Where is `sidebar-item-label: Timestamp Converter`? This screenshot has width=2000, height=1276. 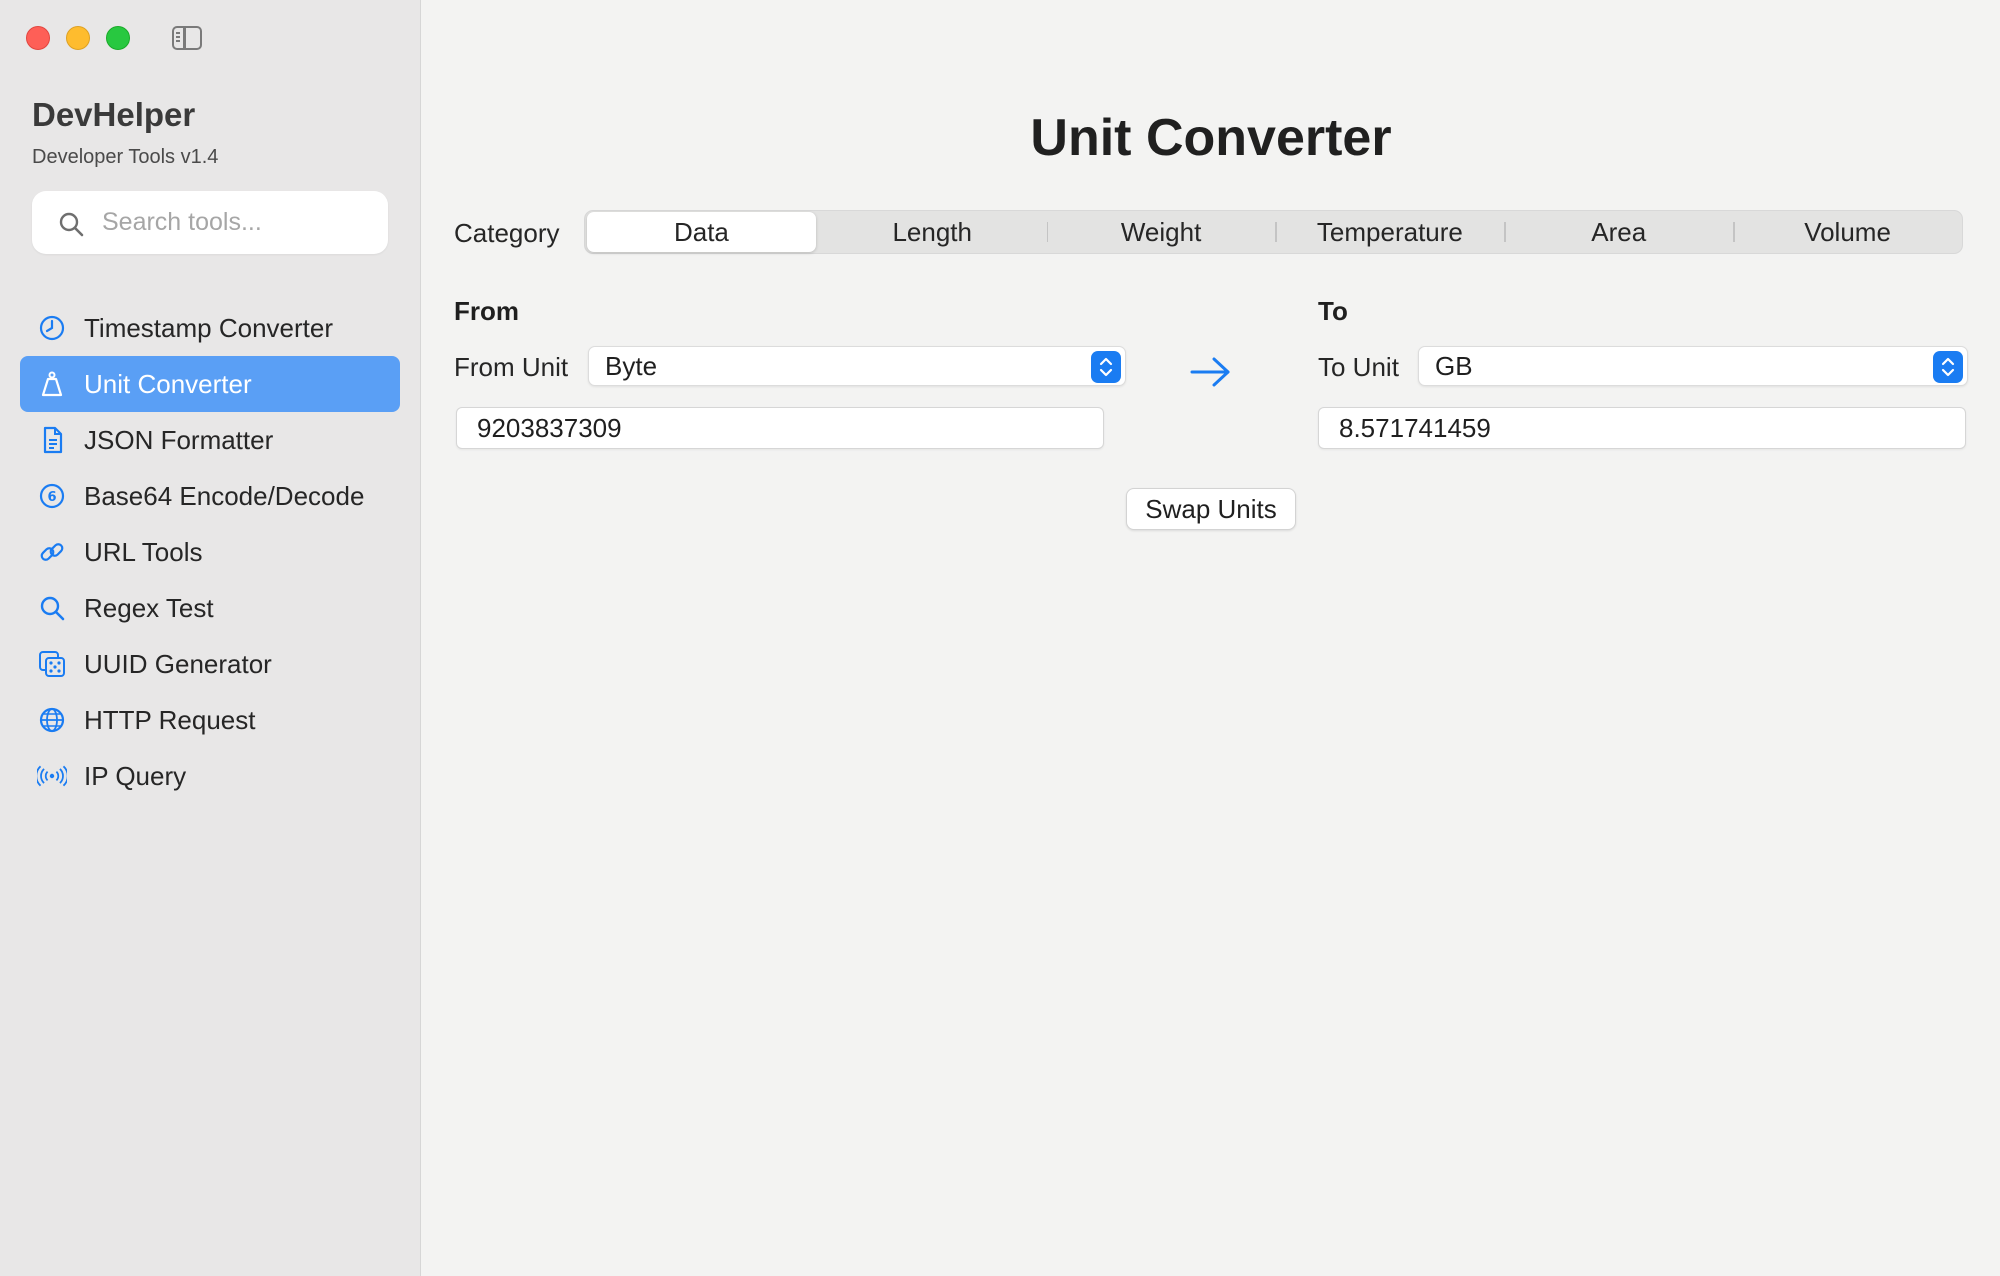 sidebar-item-label: Timestamp Converter is located at coordinates (208, 327).